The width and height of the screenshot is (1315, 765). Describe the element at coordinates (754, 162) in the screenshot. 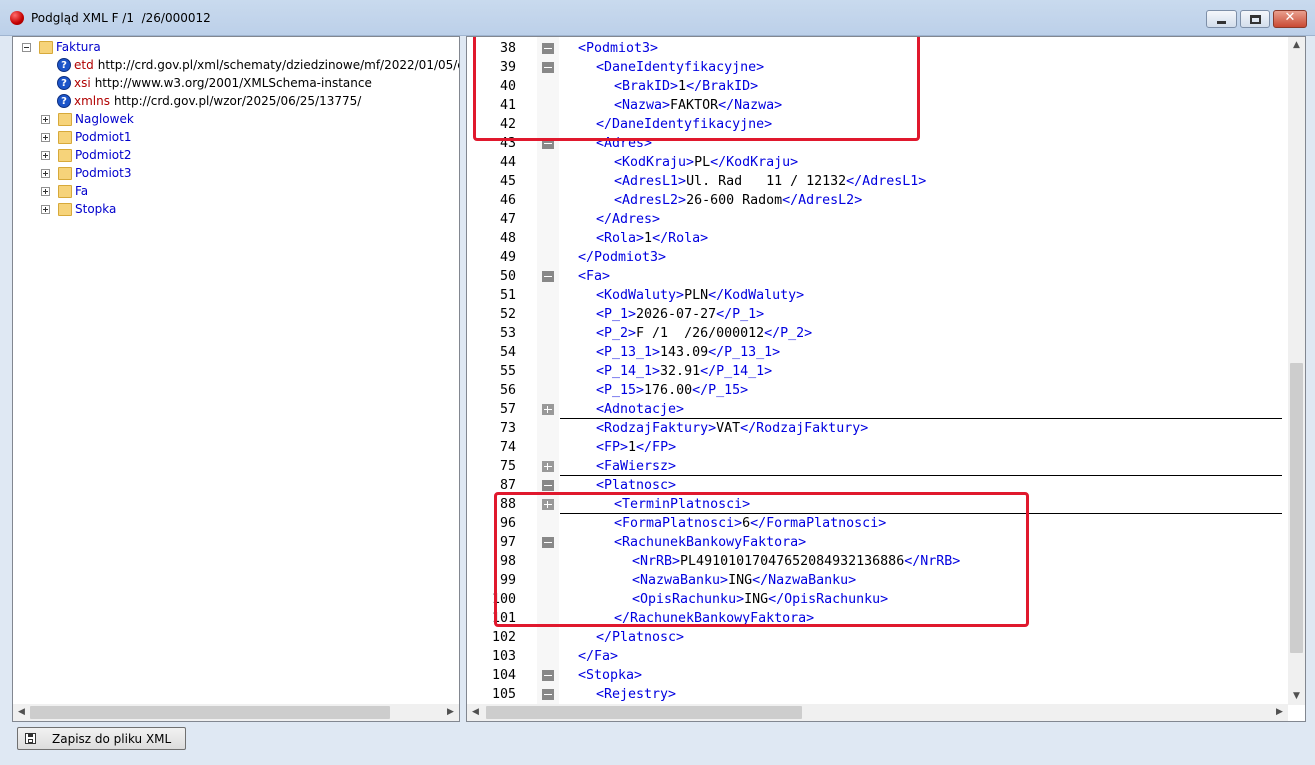

I see `xml-tag: </KodKraju>` at that location.